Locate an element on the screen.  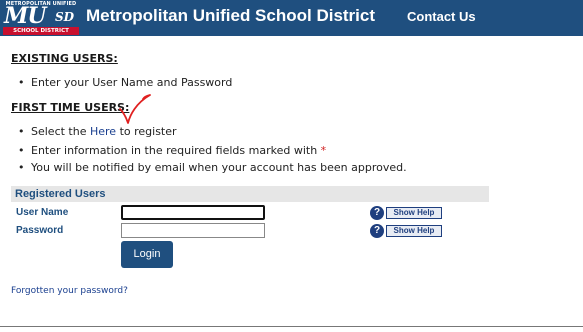
register-here-link: Here is located at coordinates (103, 131).